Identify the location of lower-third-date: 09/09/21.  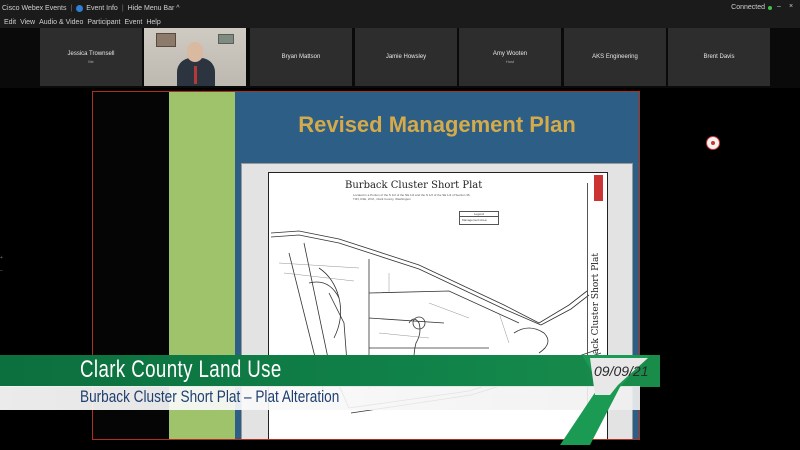
(621, 371).